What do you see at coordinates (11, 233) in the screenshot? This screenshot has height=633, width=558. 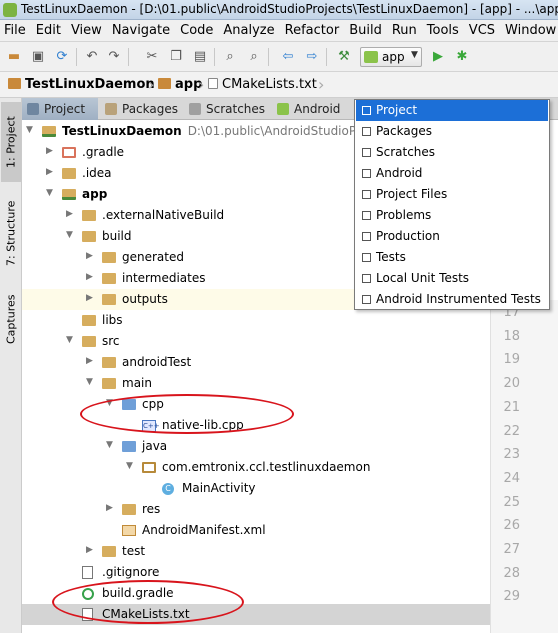 I see `tab-structure-tool: 7: Structure` at bounding box center [11, 233].